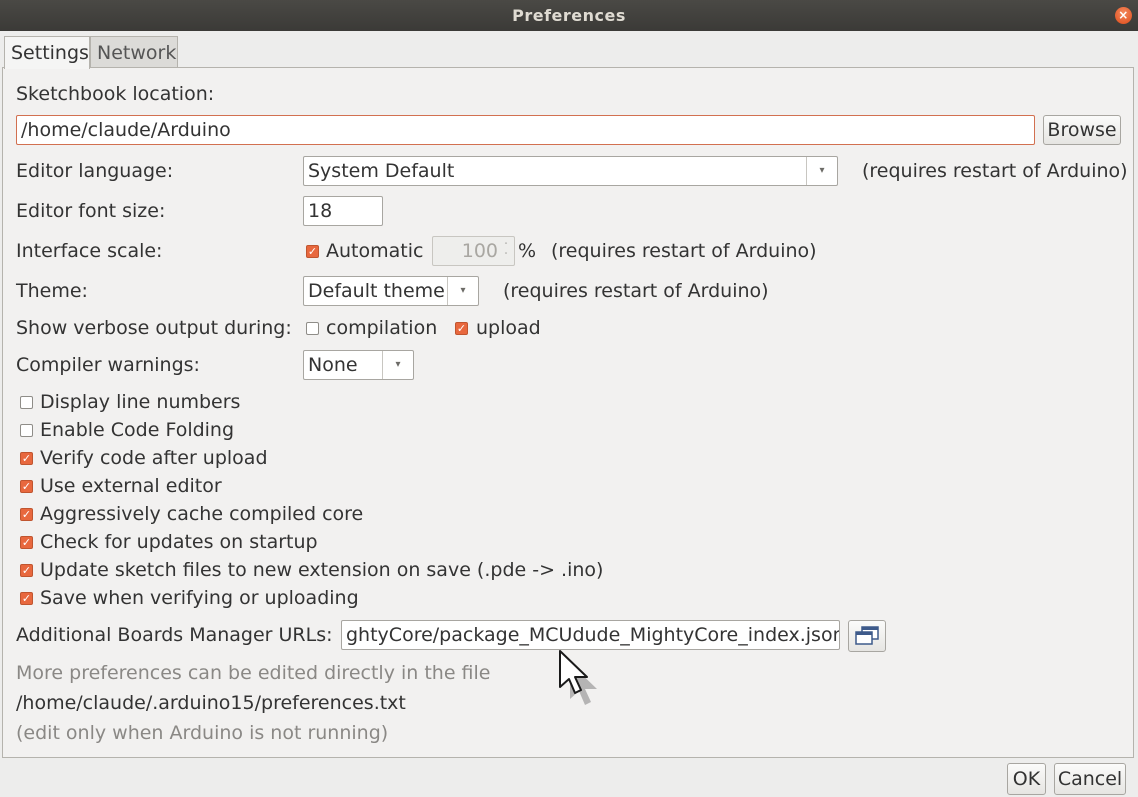 This screenshot has width=1138, height=797. Describe the element at coordinates (26, 458) in the screenshot. I see `verify-after-upload-checkbox: ✓` at that location.